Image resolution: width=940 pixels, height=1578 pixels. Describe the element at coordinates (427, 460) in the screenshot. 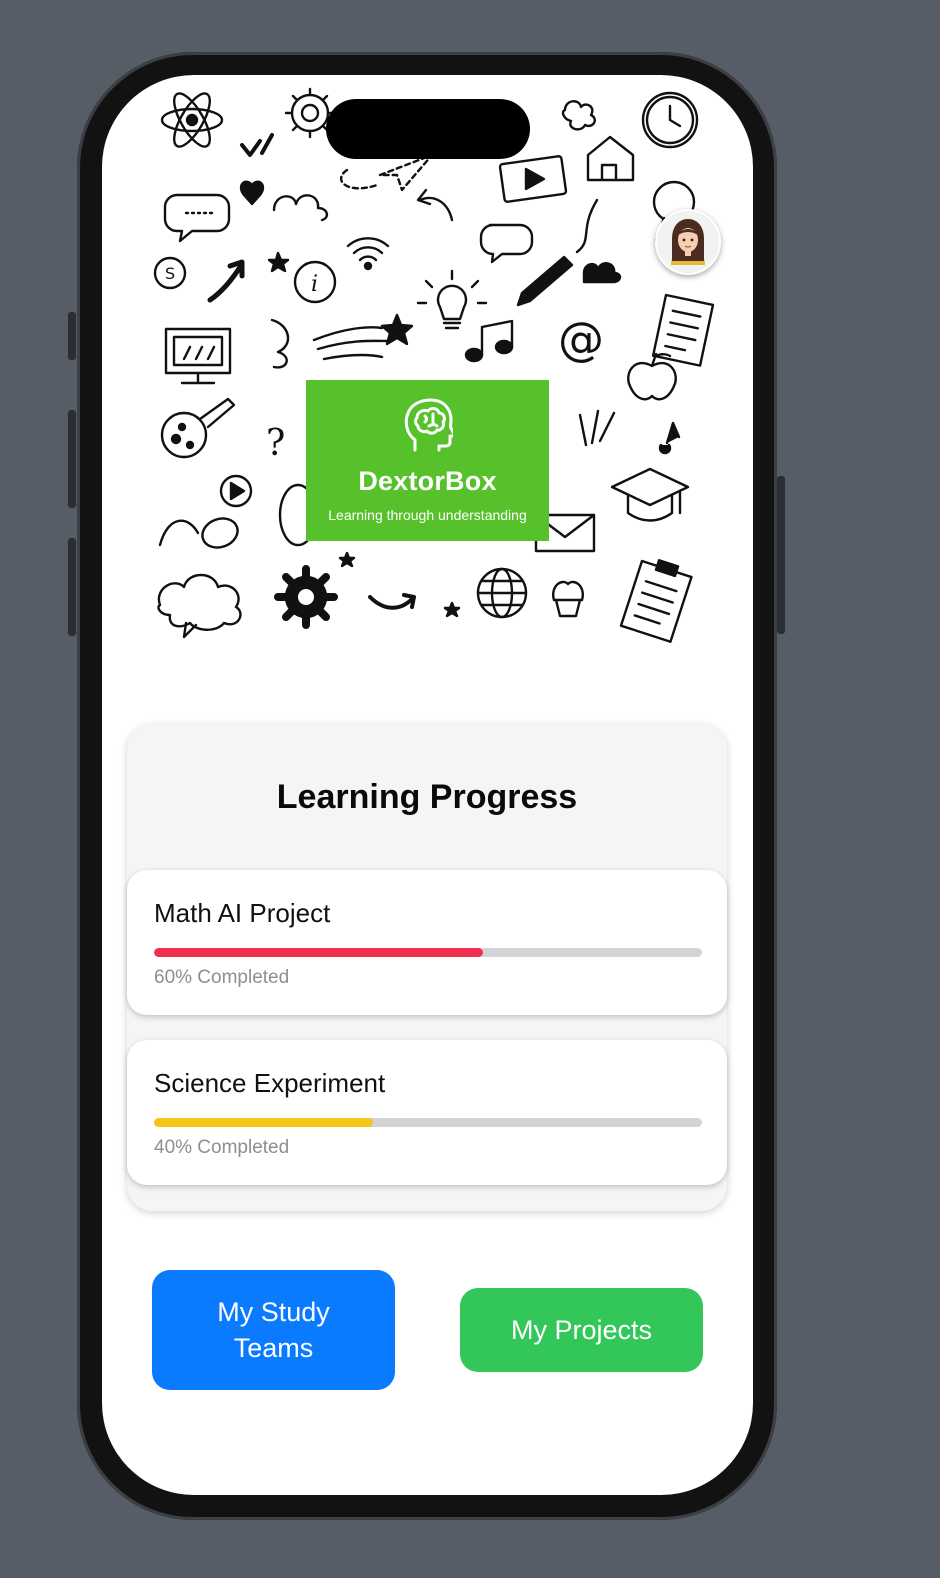

I see `app-logo: DextorBox Learning through understanding` at that location.